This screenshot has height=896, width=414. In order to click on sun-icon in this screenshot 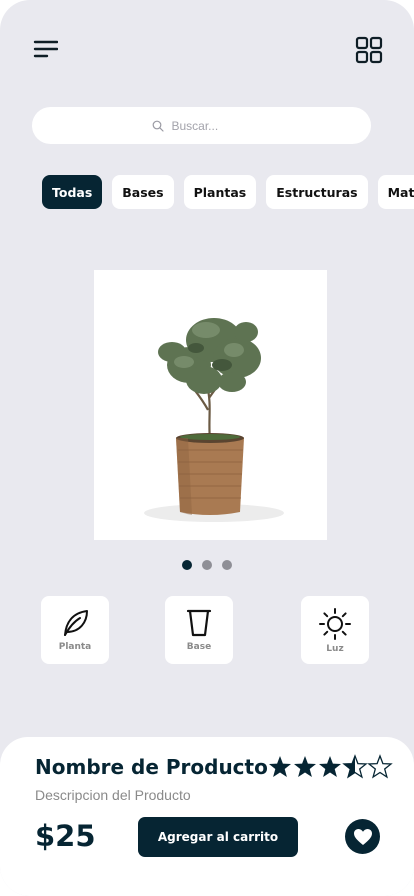, I will do `click(335, 624)`.